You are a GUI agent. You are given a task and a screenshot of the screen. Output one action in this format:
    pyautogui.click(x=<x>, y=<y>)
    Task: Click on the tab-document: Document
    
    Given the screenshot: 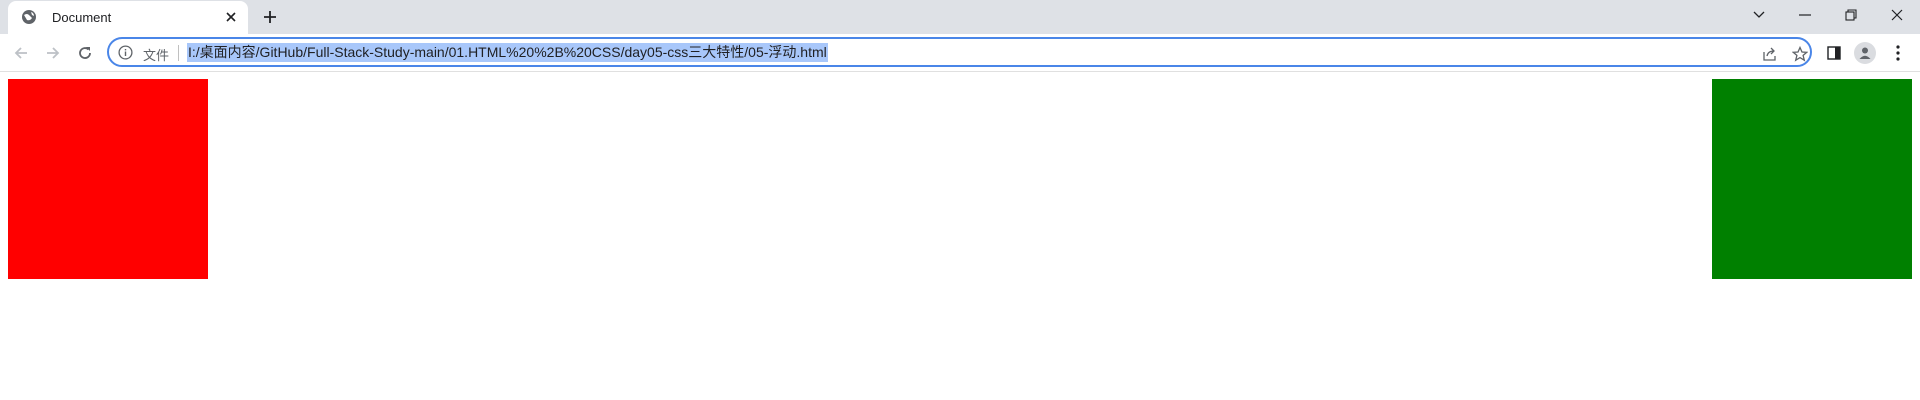 What is the action you would take?
    pyautogui.click(x=128, y=17)
    